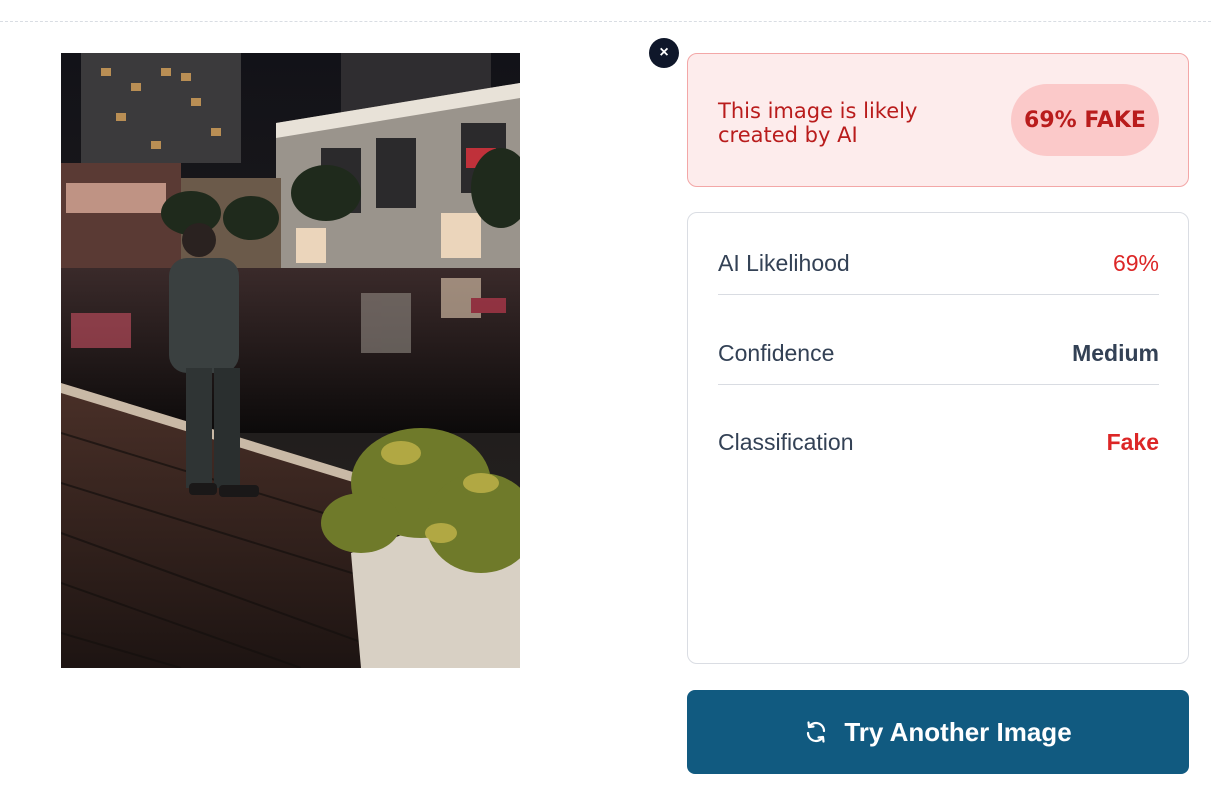 This screenshot has height=793, width=1211. Describe the element at coordinates (1135, 262) in the screenshot. I see `stat-value: 69%` at that location.